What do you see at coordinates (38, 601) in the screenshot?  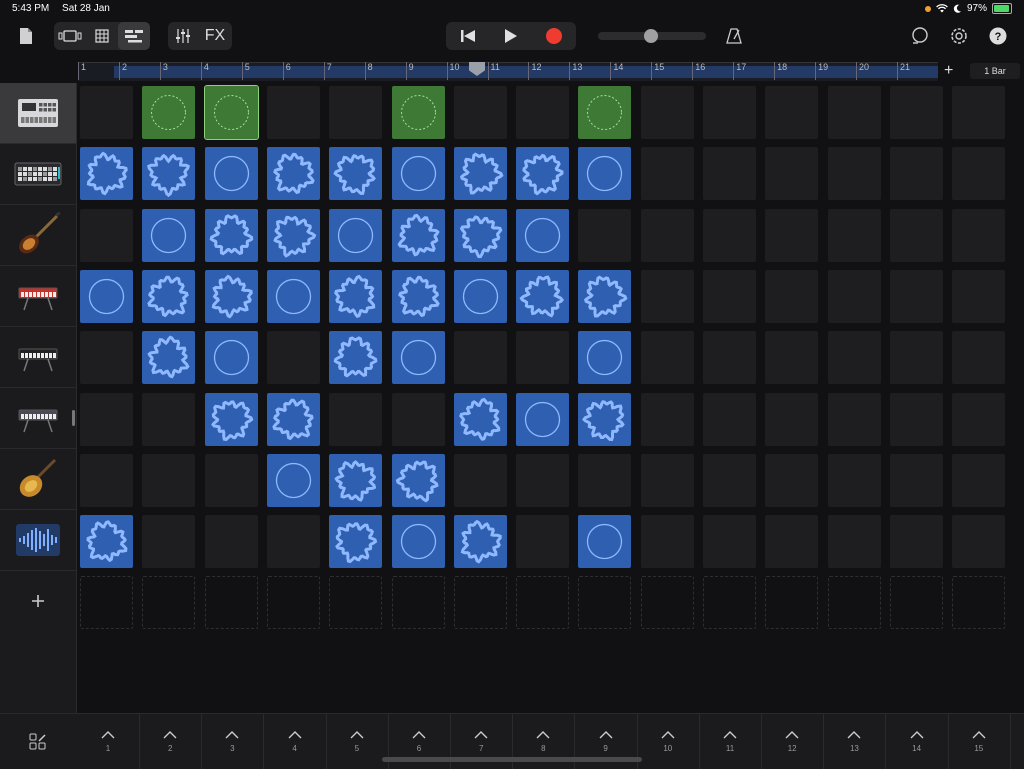 I see `add-track-button` at bounding box center [38, 601].